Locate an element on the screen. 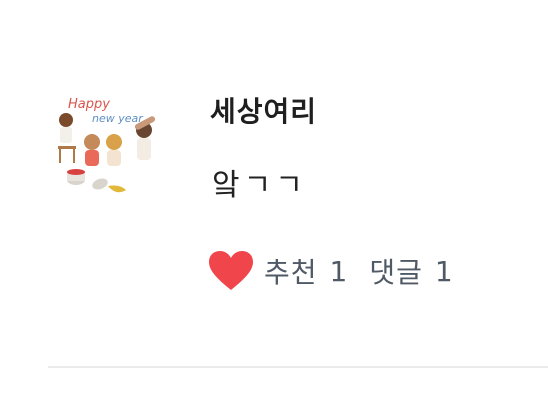 This screenshot has height=411, width=548. post-text: 앜ㄱㄱ is located at coordinates (259, 186).